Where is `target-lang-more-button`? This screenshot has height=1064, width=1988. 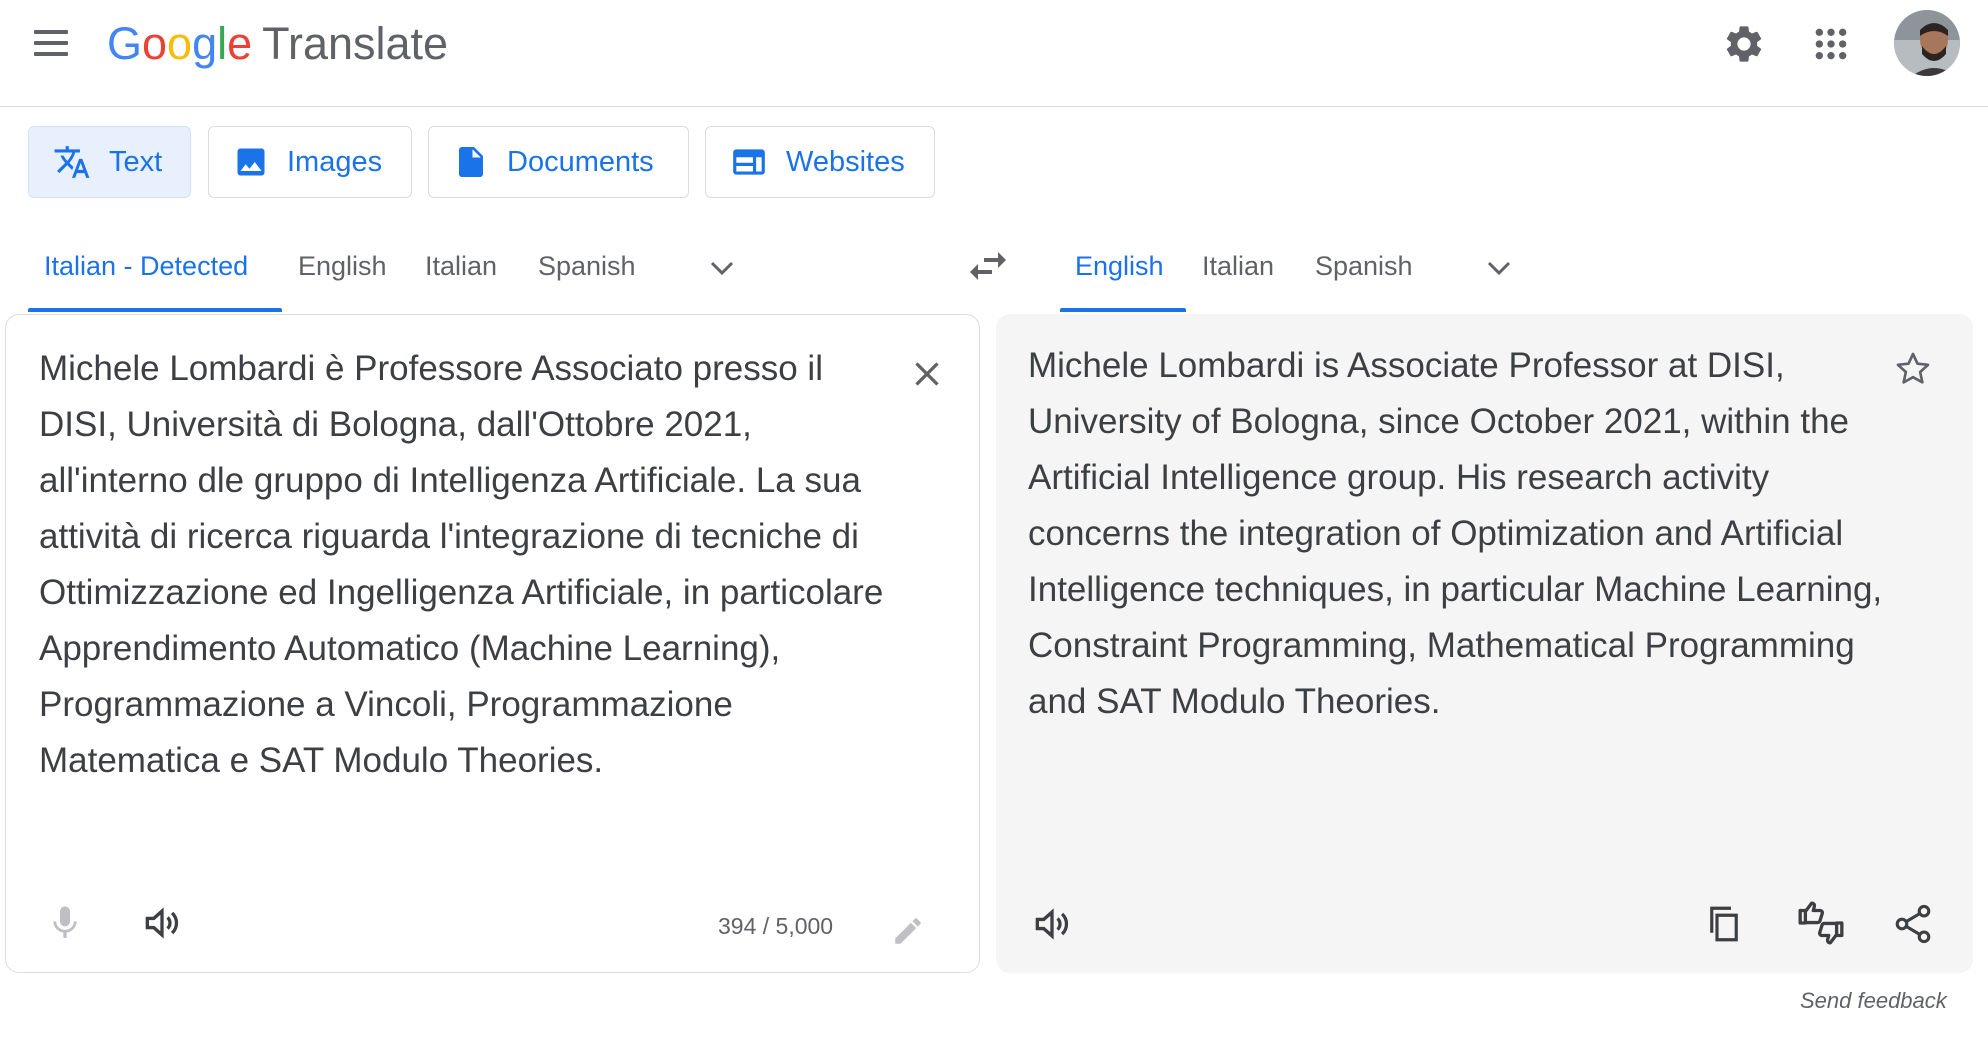 target-lang-more-button is located at coordinates (1499, 268).